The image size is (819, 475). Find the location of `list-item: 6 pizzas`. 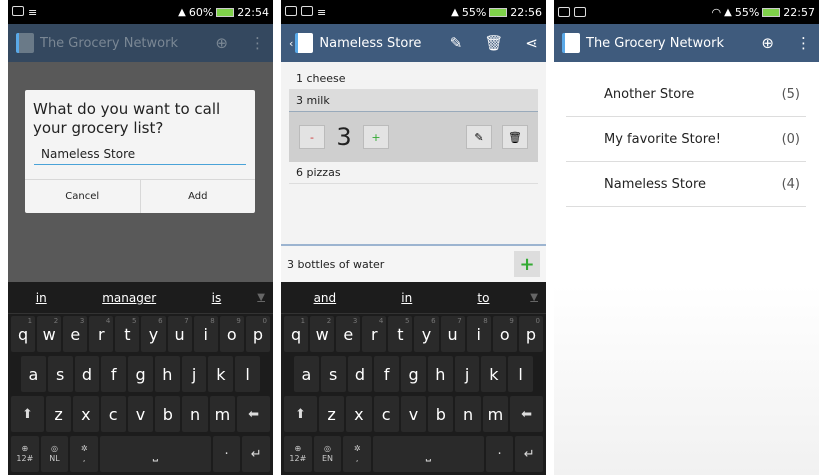

list-item: 6 pizzas is located at coordinates (413, 173).